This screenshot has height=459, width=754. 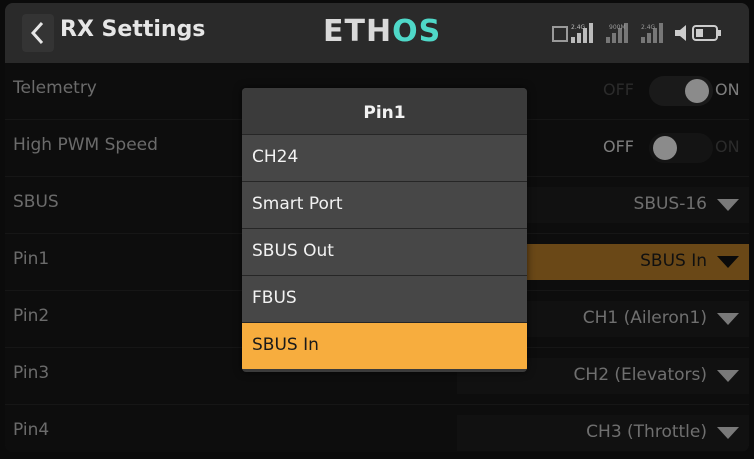 What do you see at coordinates (652, 33) in the screenshot?
I see `signal-icon-3: 2.4G` at bounding box center [652, 33].